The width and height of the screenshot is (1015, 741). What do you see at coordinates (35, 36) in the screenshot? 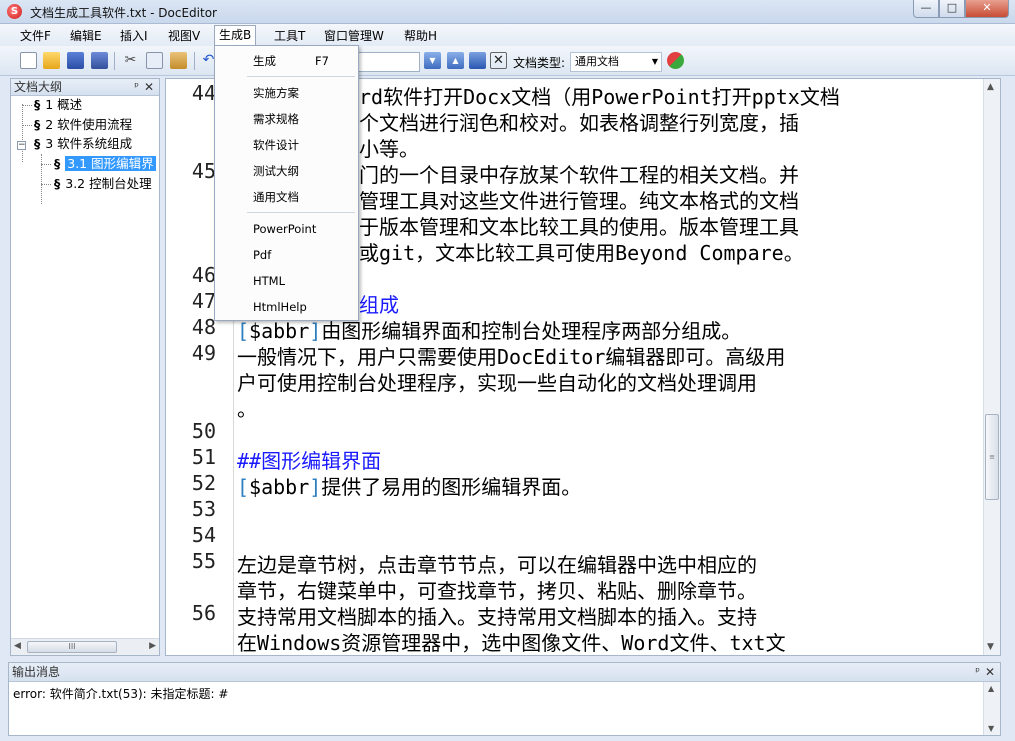
I see `menu-file: 文件F` at bounding box center [35, 36].